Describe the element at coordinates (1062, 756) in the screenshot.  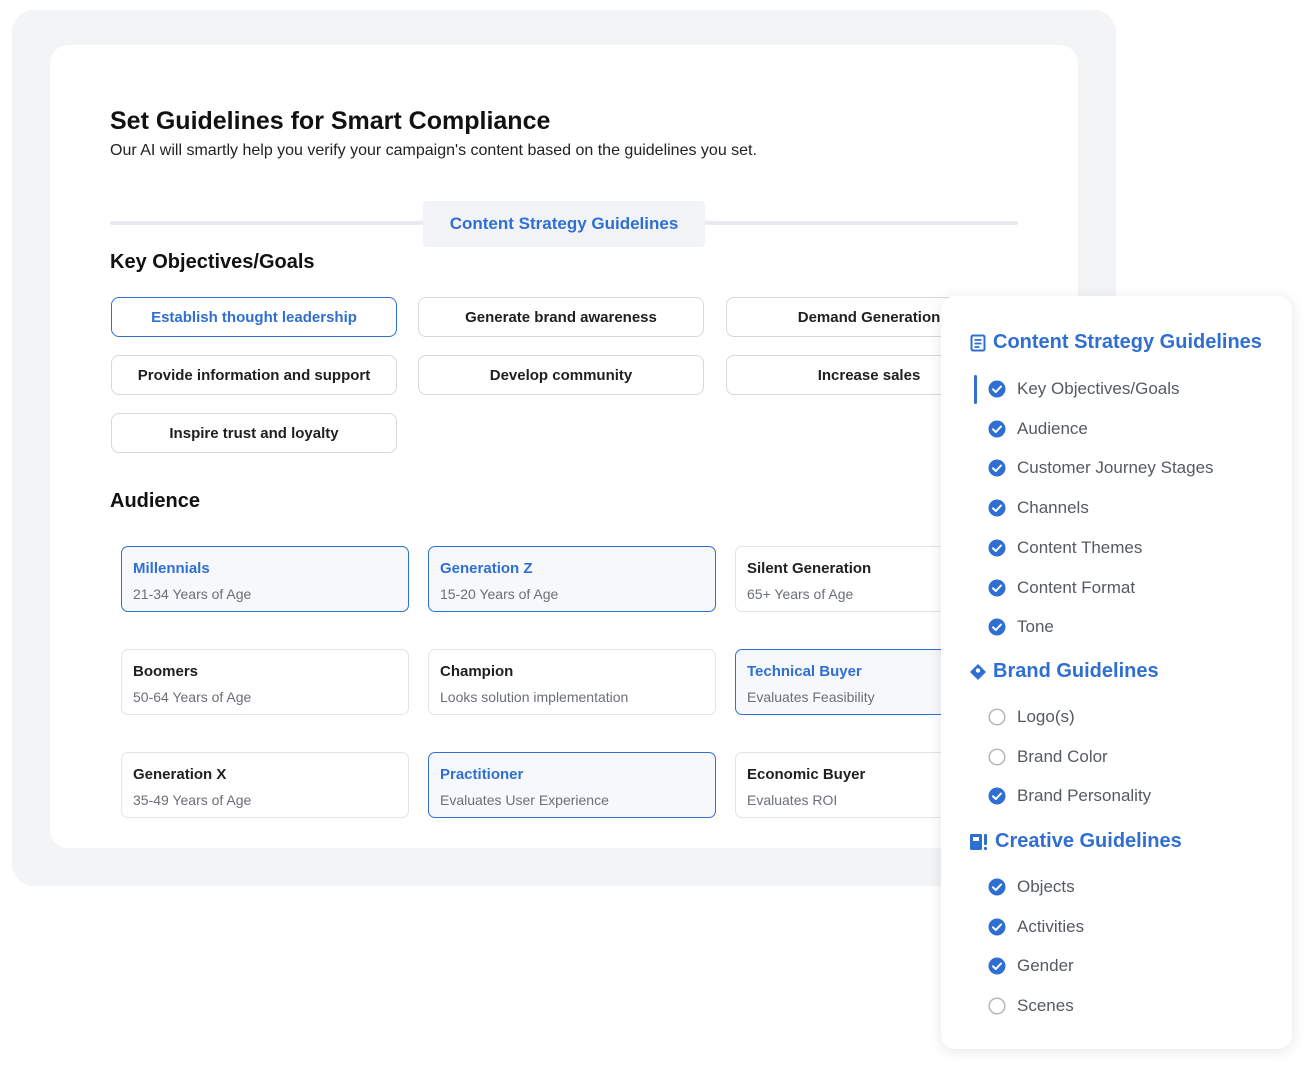
I see `sidebar-item-label: Brand Color` at that location.